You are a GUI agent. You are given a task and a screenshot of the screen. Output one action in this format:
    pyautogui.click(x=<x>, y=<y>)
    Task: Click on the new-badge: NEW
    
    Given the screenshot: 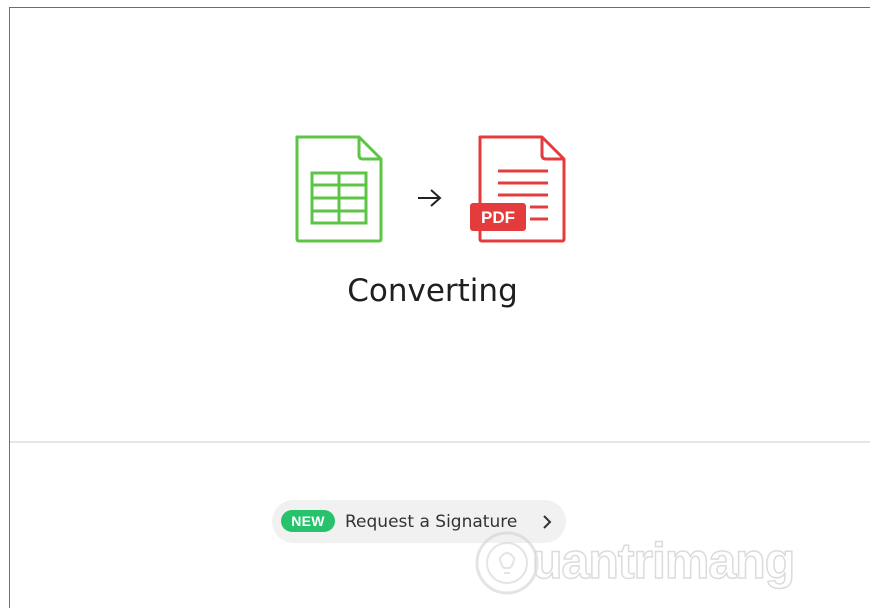 What is the action you would take?
    pyautogui.click(x=308, y=521)
    